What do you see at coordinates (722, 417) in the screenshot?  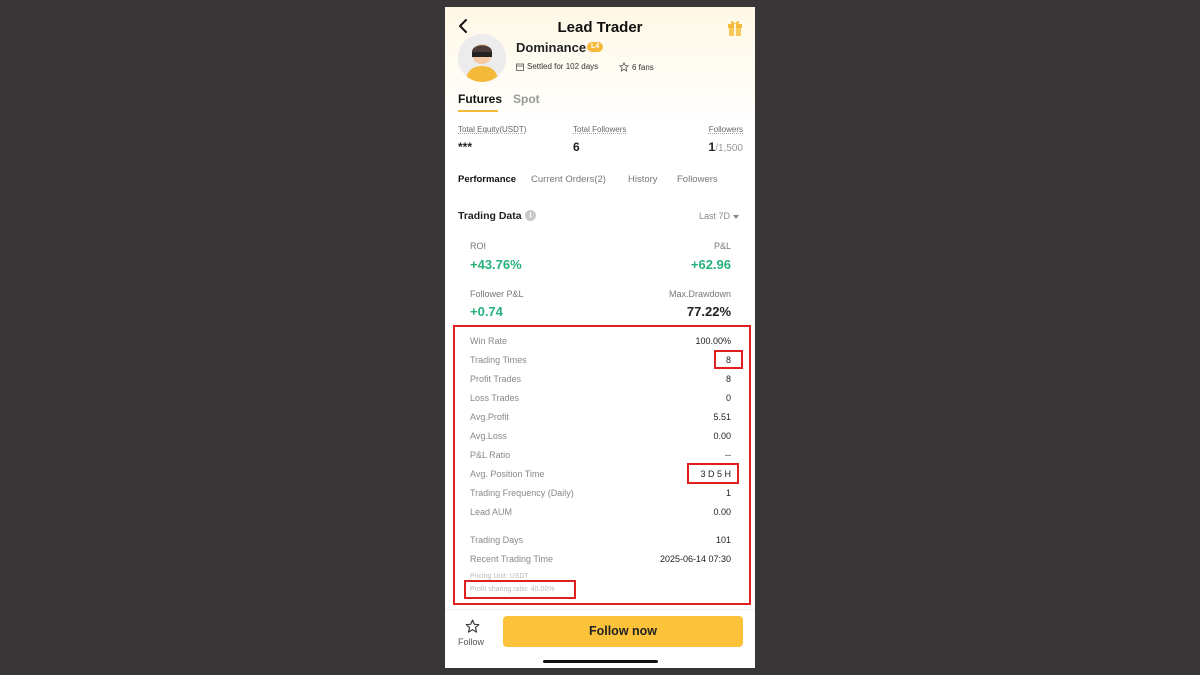 I see `detail-value: 5.51` at bounding box center [722, 417].